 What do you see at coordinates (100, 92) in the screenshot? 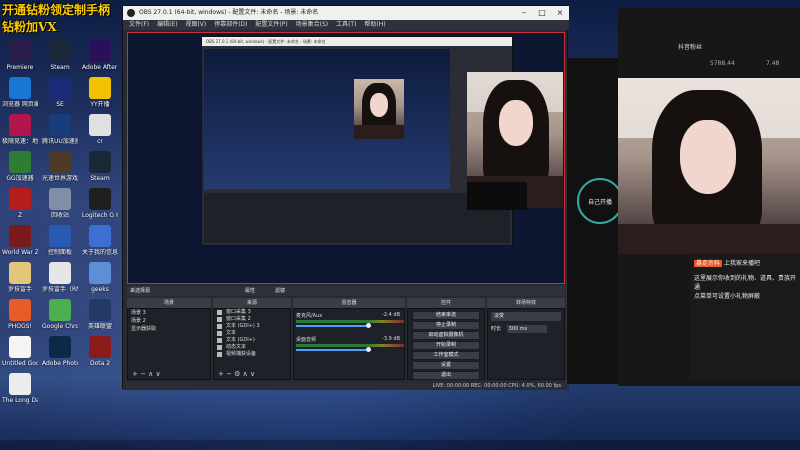
I see `desktop-icon: YY开播` at bounding box center [100, 92].